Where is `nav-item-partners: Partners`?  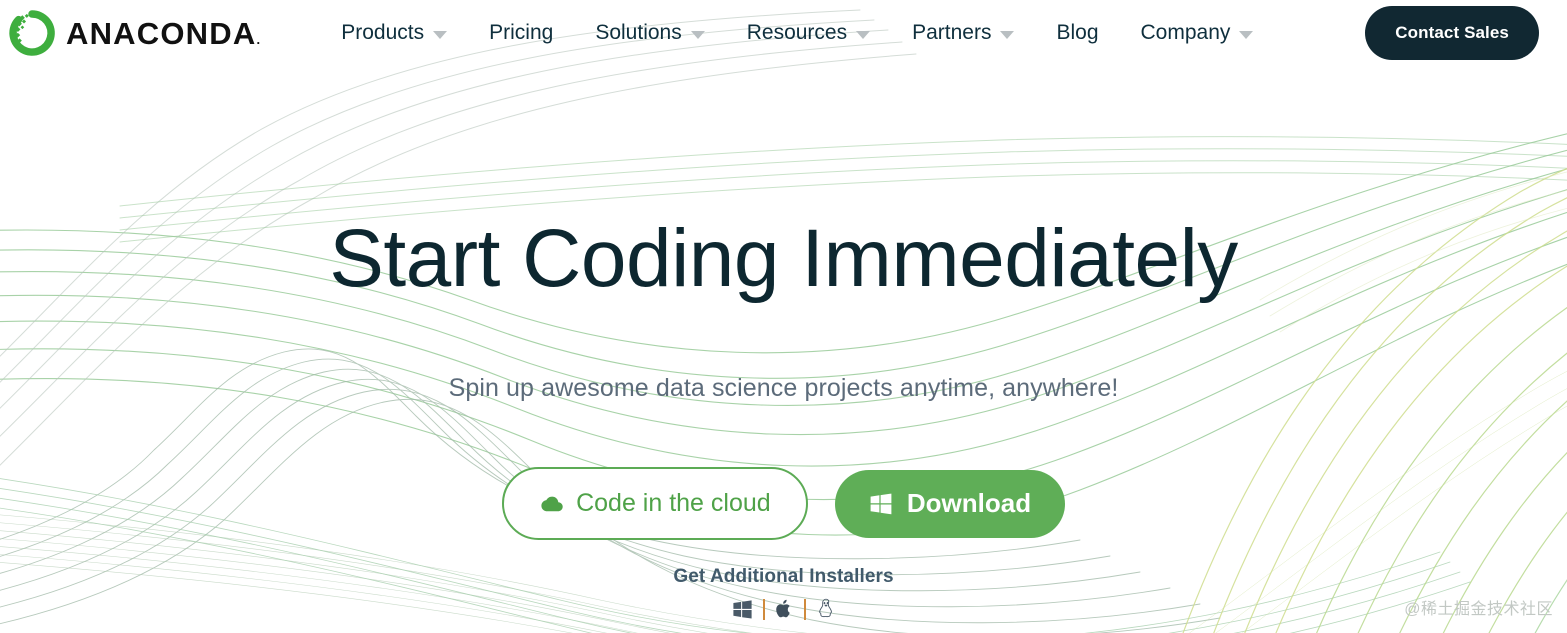
nav-item-partners: Partners is located at coordinates (963, 33).